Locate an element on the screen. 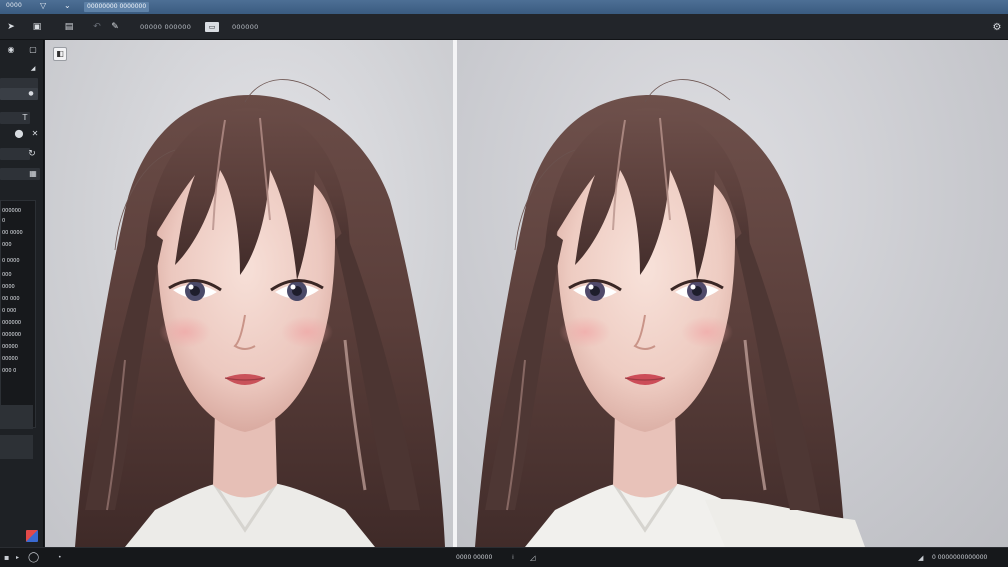 This screenshot has height=567, width=1008. brush-icon: ✎ is located at coordinates (115, 27).